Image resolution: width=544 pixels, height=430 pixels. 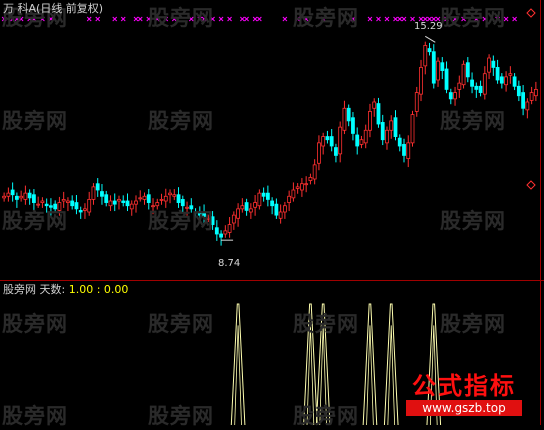 I want to click on brand-badge: 公式指标 www.gszb.top, so click(x=464, y=392).